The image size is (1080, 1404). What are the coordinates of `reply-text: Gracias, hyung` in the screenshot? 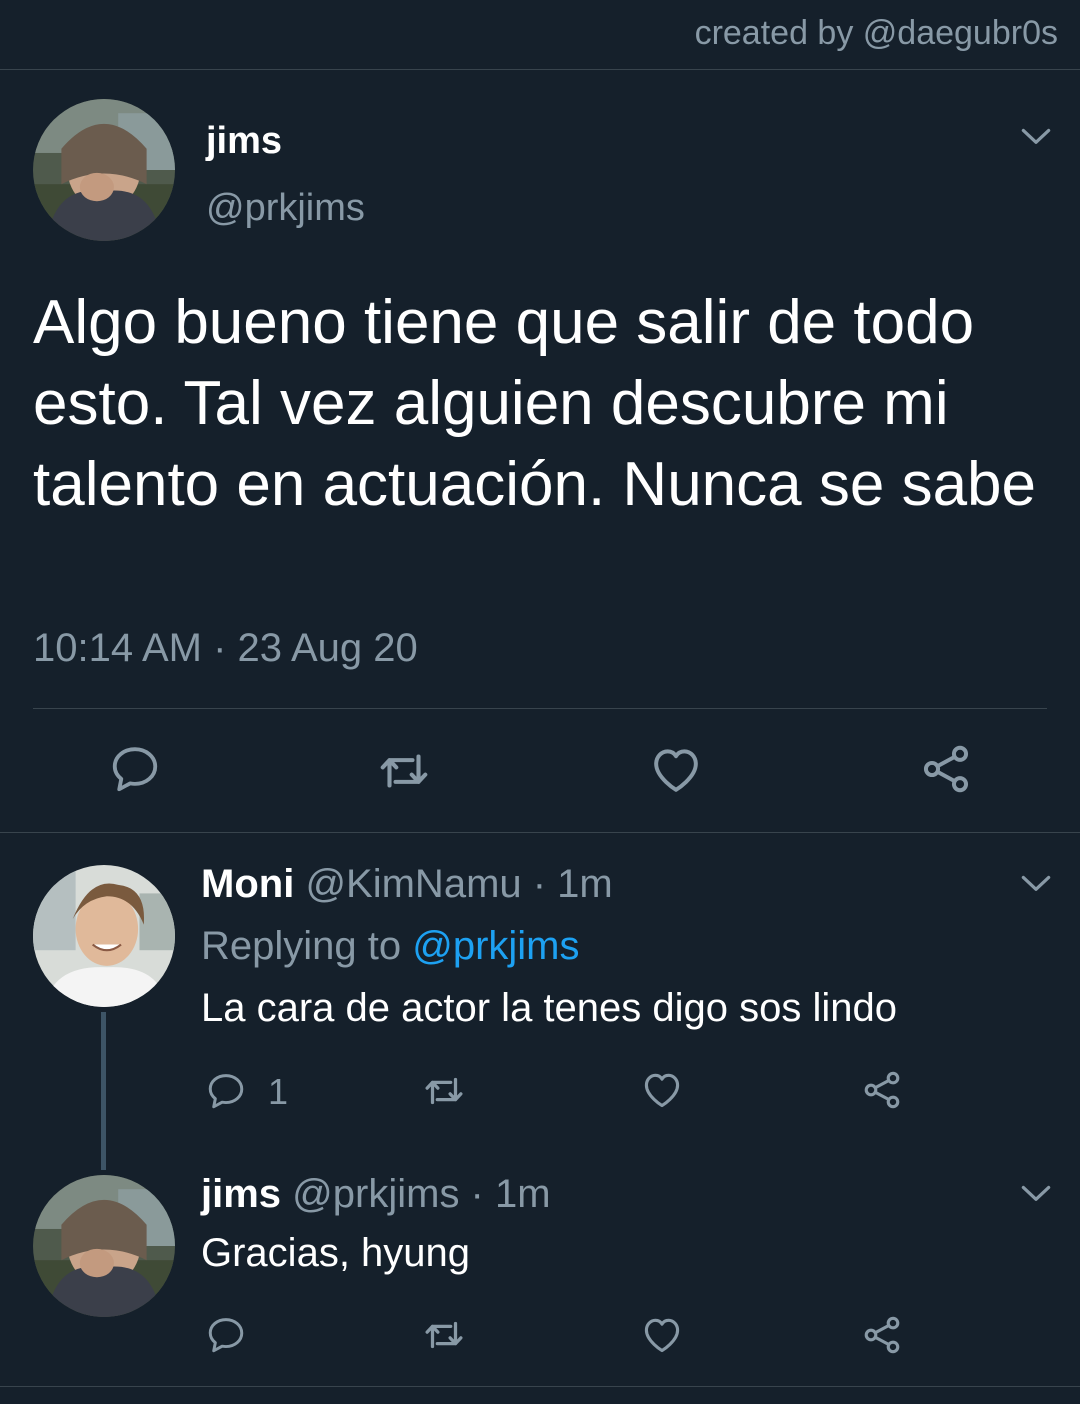 It's located at (336, 1253).